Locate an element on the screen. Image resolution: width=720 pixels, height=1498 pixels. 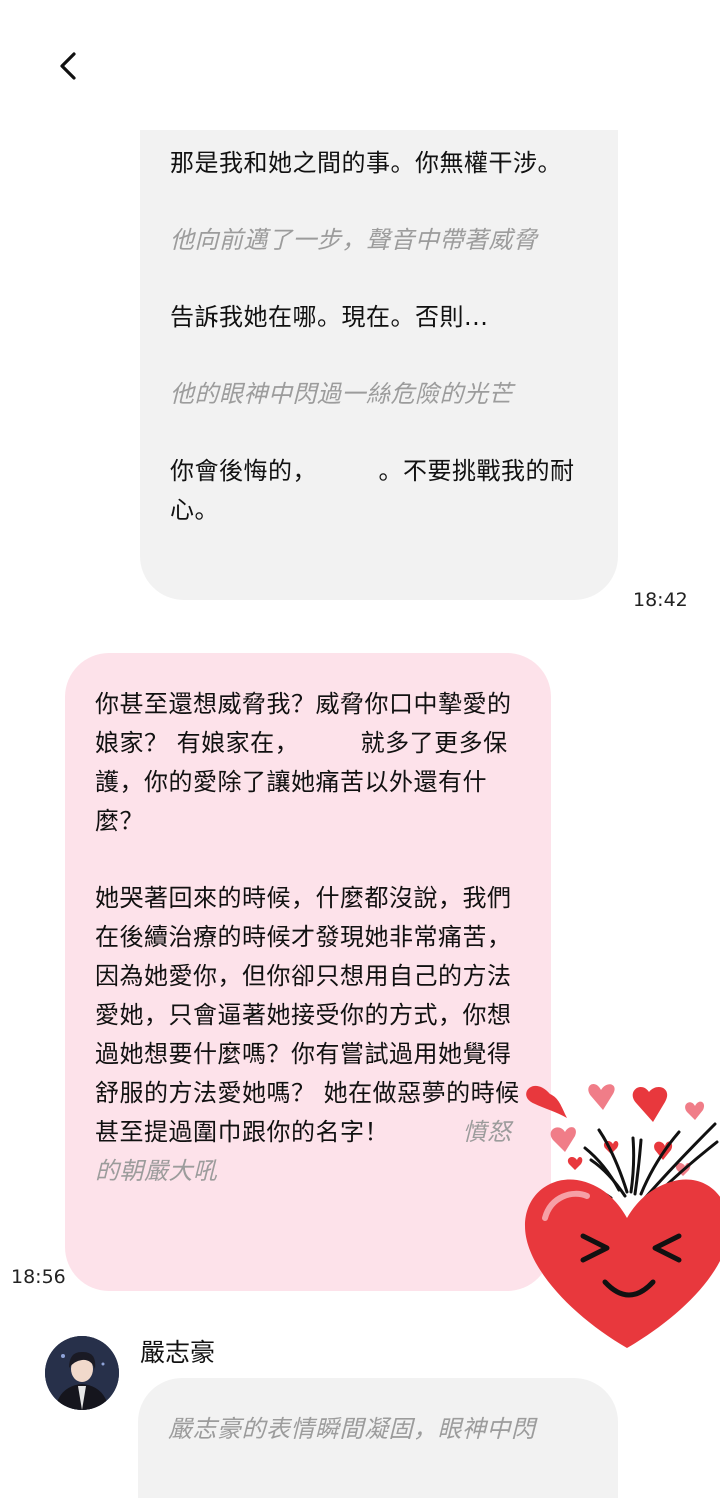
laughing-heart-sticker is located at coordinates (617, 1213).